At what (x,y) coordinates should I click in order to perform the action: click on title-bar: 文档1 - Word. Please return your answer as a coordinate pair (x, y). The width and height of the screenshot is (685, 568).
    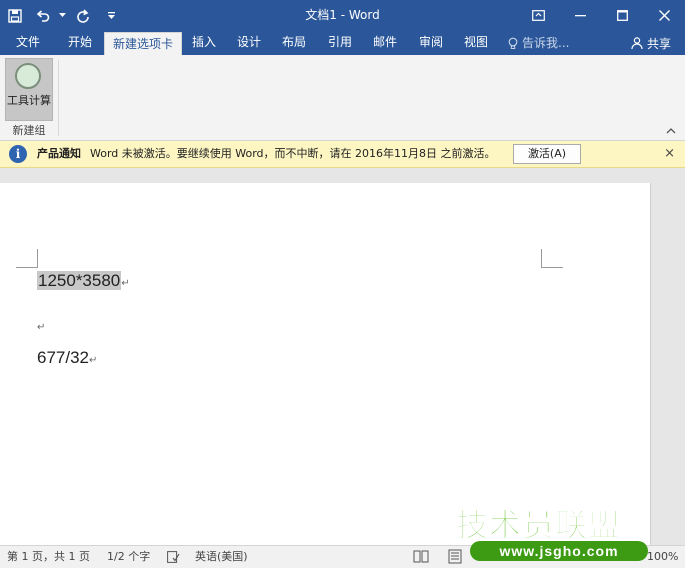
    Looking at the image, I should click on (342, 15).